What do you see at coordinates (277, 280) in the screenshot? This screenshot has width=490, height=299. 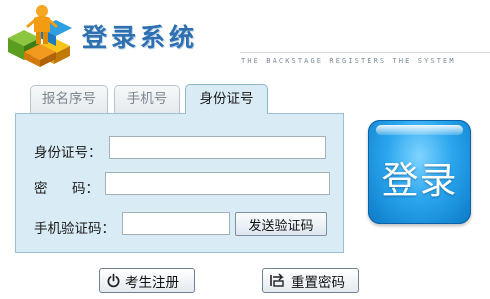 I see `reset-icon` at bounding box center [277, 280].